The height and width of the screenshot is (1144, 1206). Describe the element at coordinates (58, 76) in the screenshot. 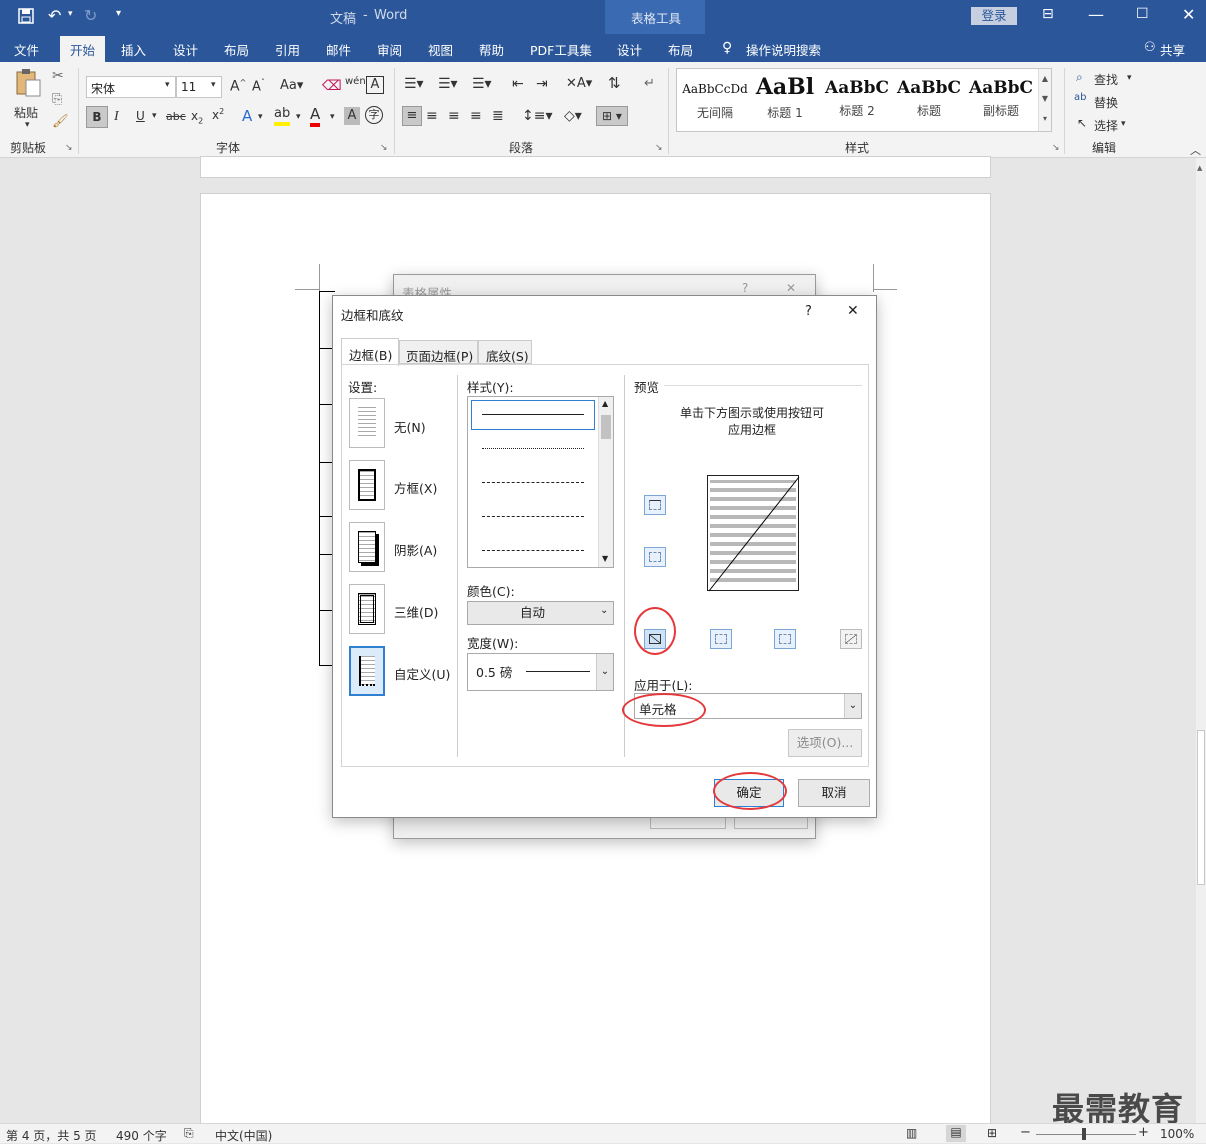

I see `cut-icon: ✂` at that location.